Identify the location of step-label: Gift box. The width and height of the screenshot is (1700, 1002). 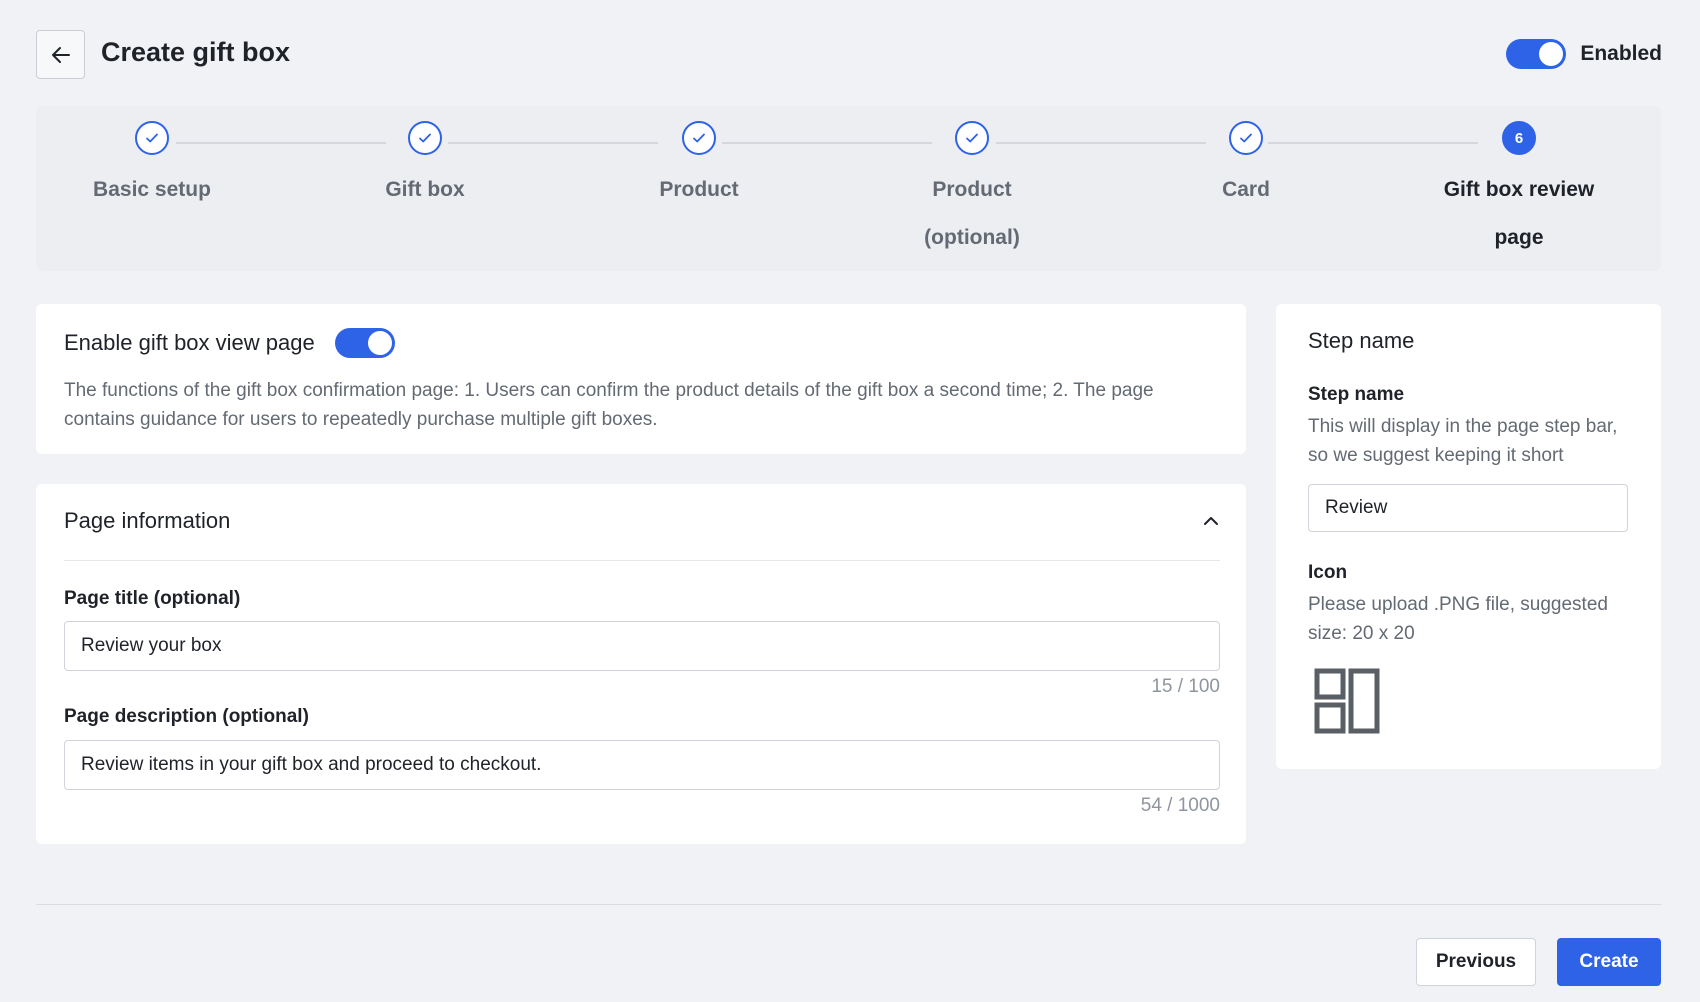
(425, 189).